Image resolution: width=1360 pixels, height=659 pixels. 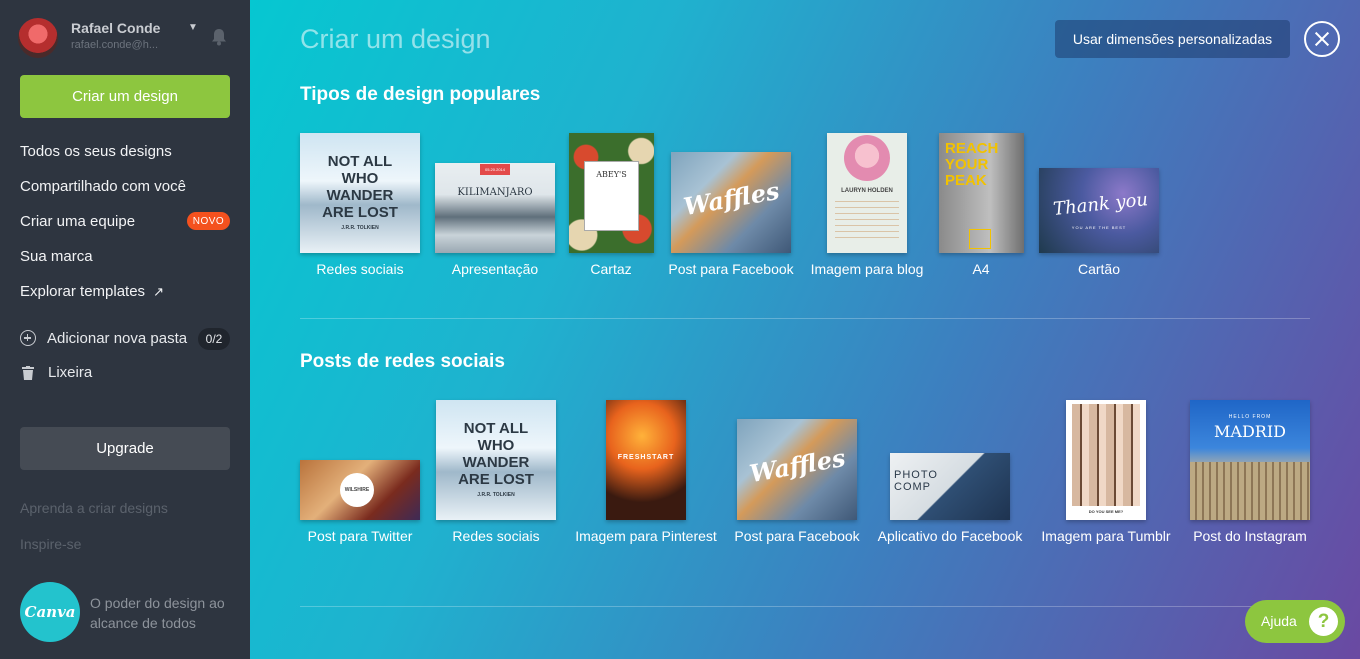 I want to click on thumbnail-text: MADRID, so click(x=1250, y=431).